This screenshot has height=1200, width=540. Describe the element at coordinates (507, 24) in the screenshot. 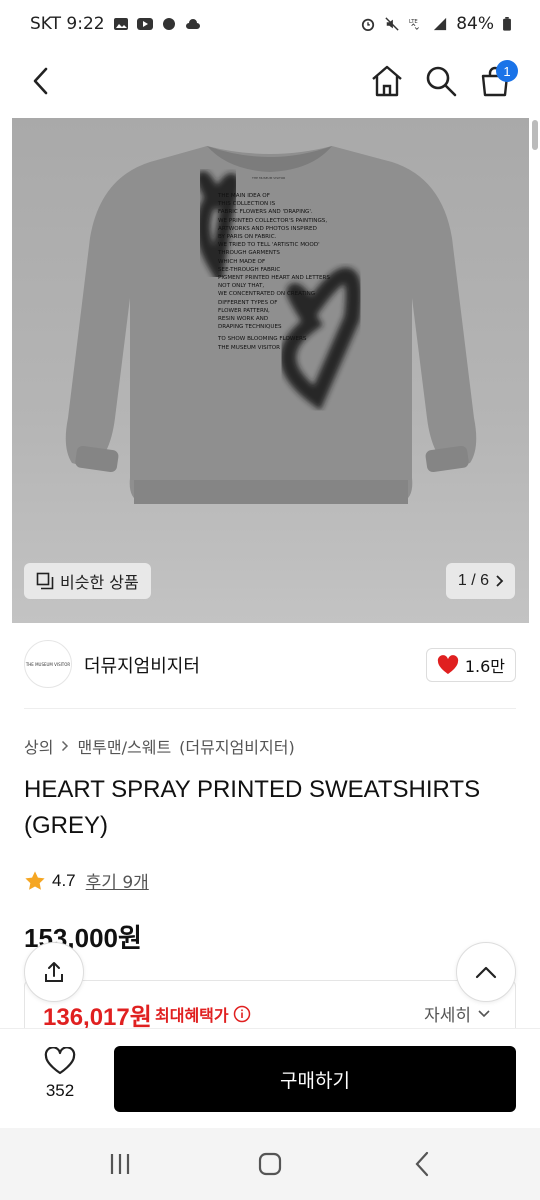

I see `battery-icon` at that location.